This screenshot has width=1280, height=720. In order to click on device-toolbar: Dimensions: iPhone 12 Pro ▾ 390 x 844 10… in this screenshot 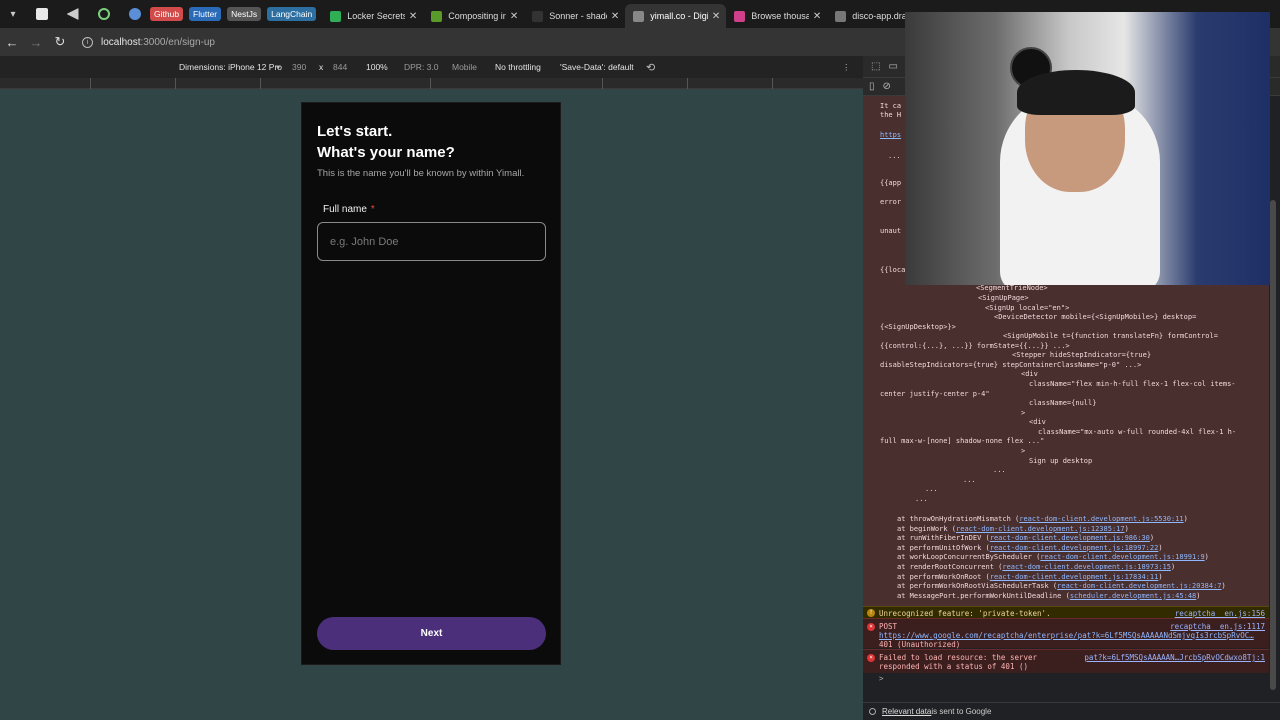, I will do `click(431, 67)`.